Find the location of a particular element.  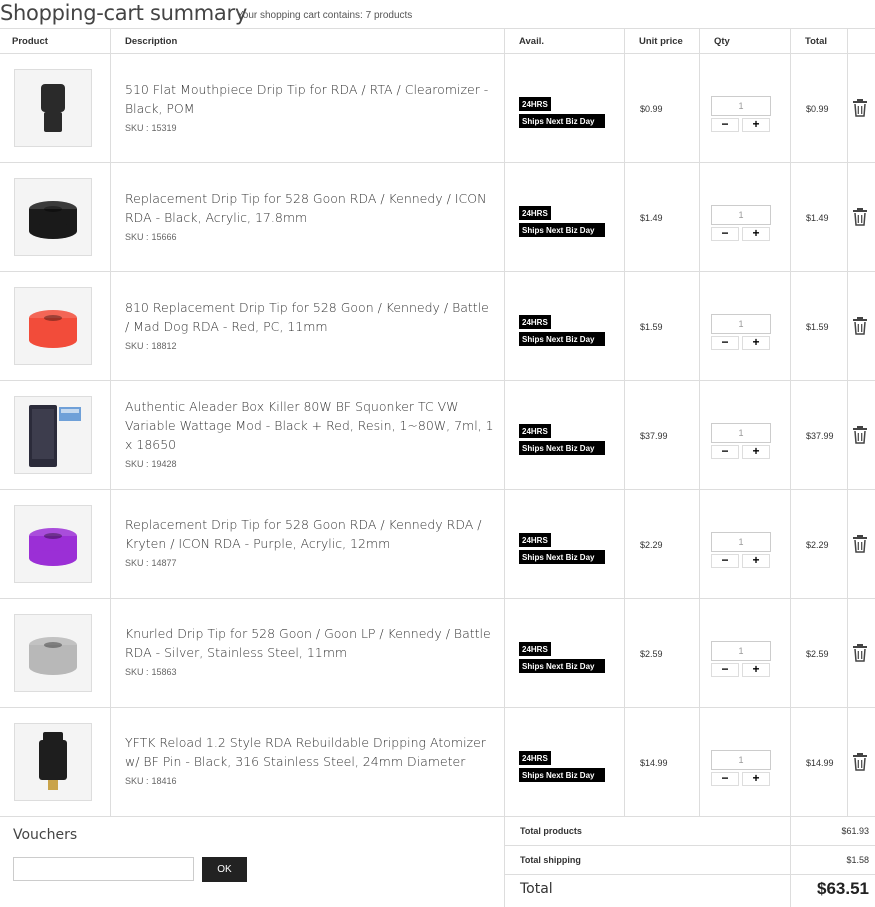

unit-price: $2.29 is located at coordinates (651, 545).